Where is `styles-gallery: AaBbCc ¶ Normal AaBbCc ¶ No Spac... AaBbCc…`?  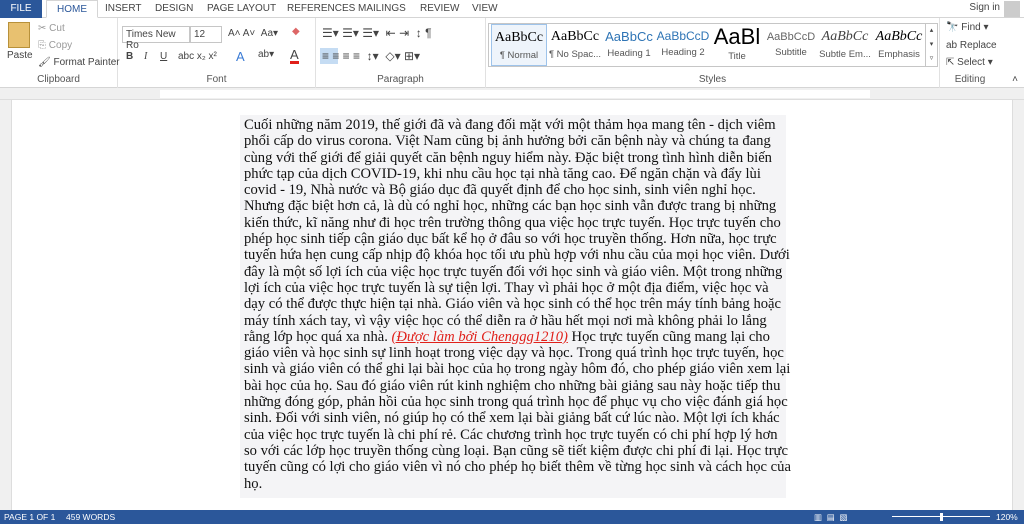
styles-gallery: AaBbCc ¶ Normal AaBbCc ¶ No Spac... AaBbCc… is located at coordinates (713, 45).